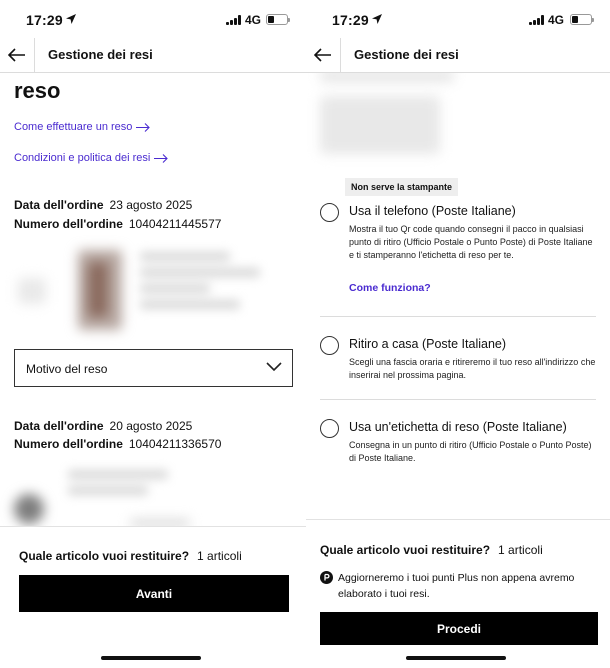  What do you see at coordinates (67, 369) in the screenshot?
I see `return-reason-value: Motivo del reso` at bounding box center [67, 369].